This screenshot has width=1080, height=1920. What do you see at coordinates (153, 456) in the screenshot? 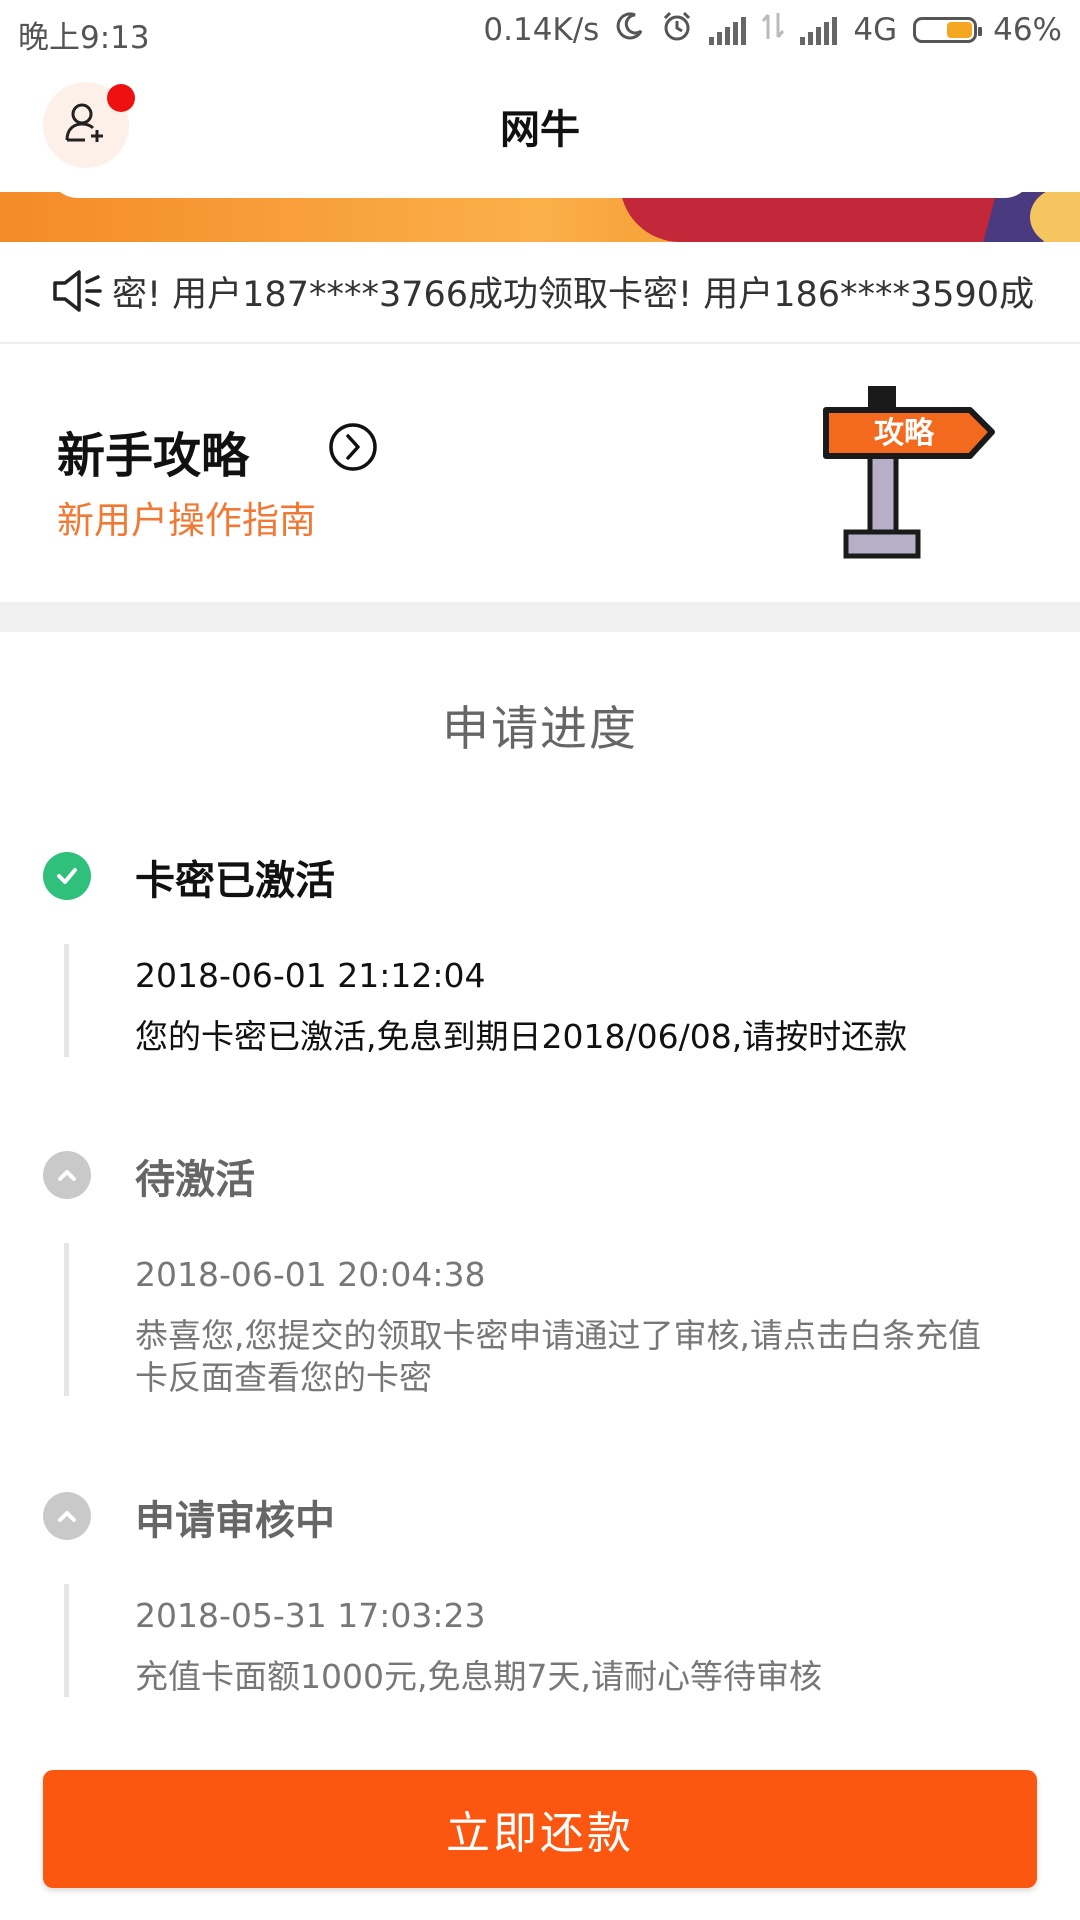
I see `guide-heading: 新手攻略` at bounding box center [153, 456].